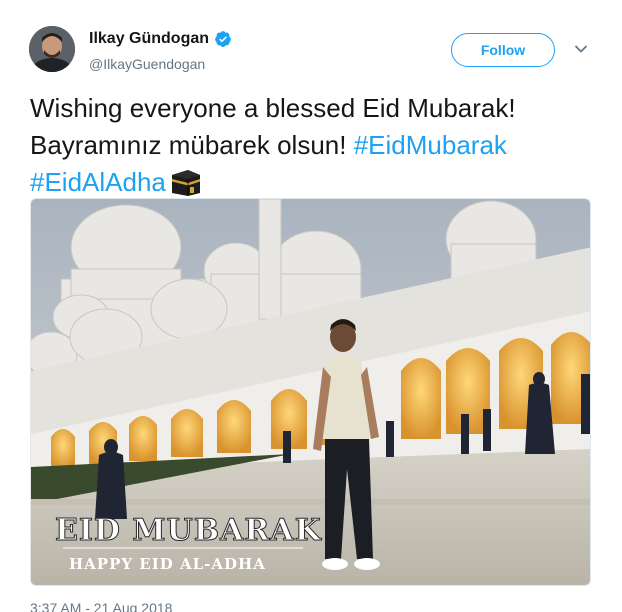 The image size is (622, 612). Describe the element at coordinates (503, 50) in the screenshot. I see `follow-button: Follow` at that location.